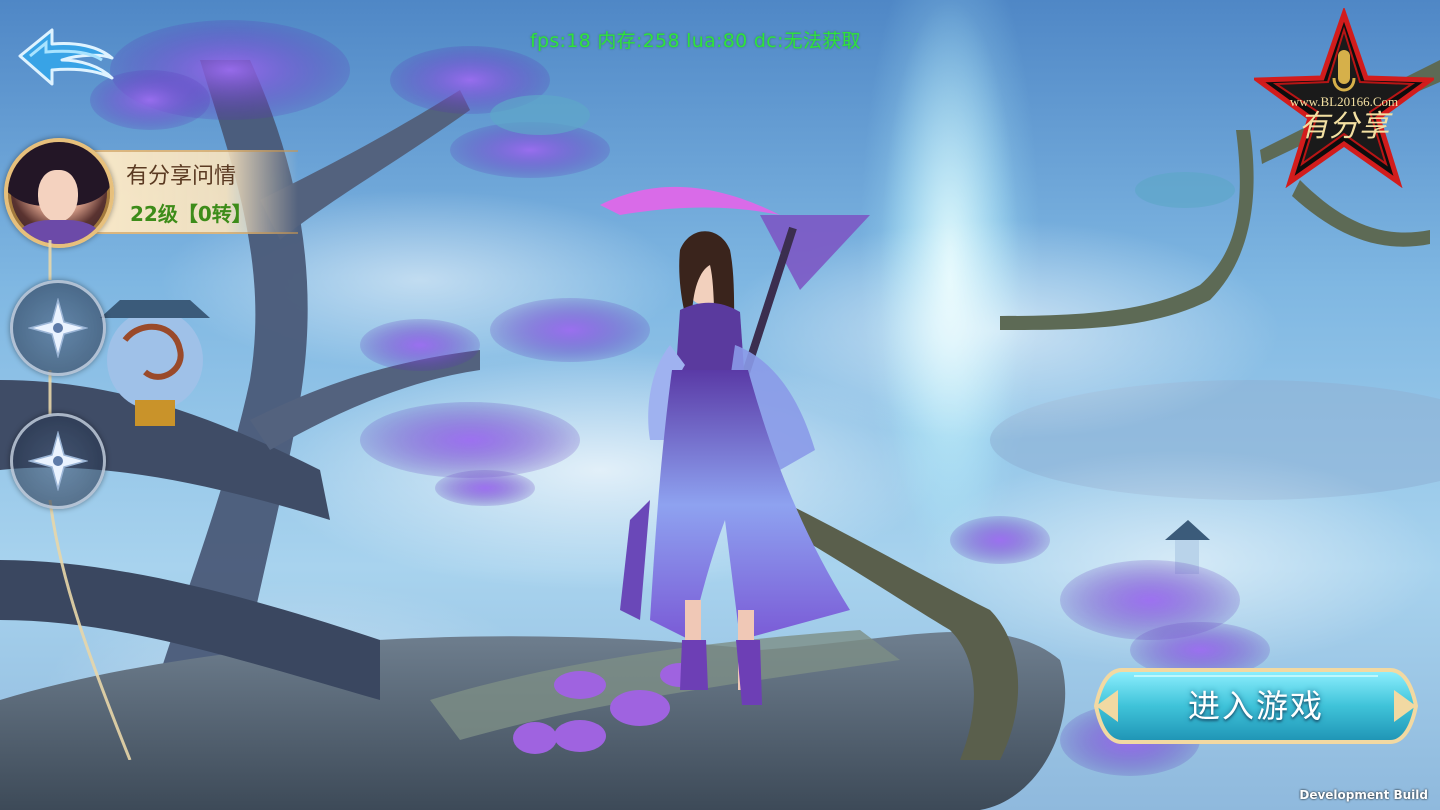 The image size is (1440, 810). What do you see at coordinates (1344, 101) in the screenshot?
I see `svg-text: www.BL20166.Com` at bounding box center [1344, 101].